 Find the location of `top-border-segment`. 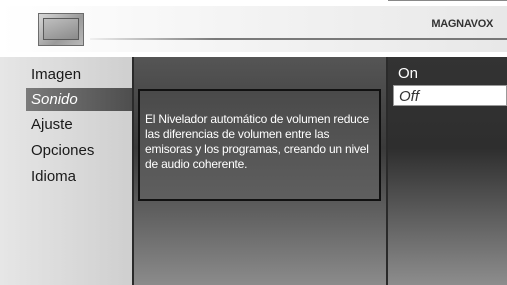

top-border-segment is located at coordinates (447, 0).